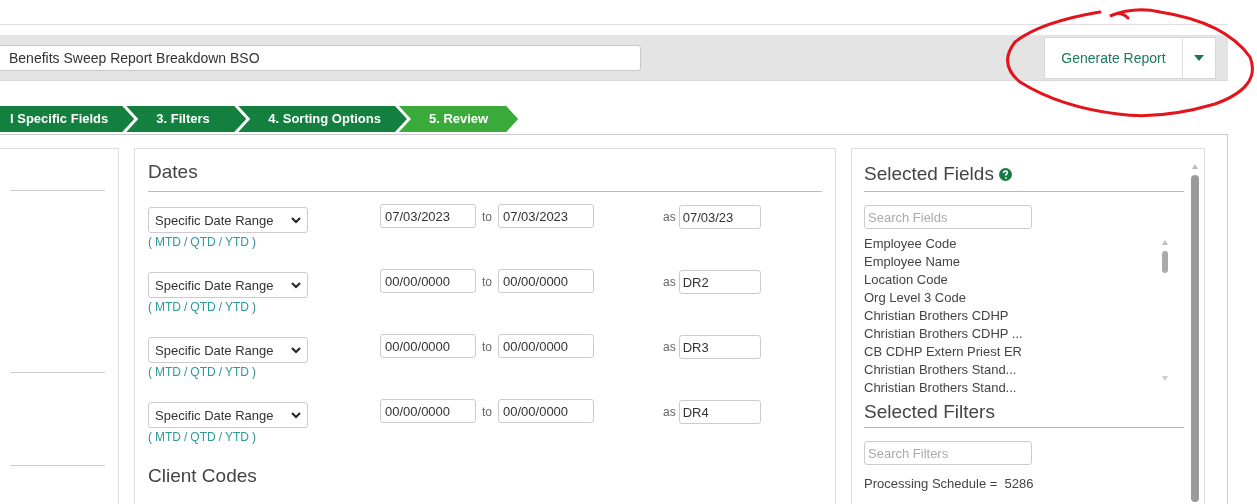  I want to click on help-icon, so click(1005, 174).